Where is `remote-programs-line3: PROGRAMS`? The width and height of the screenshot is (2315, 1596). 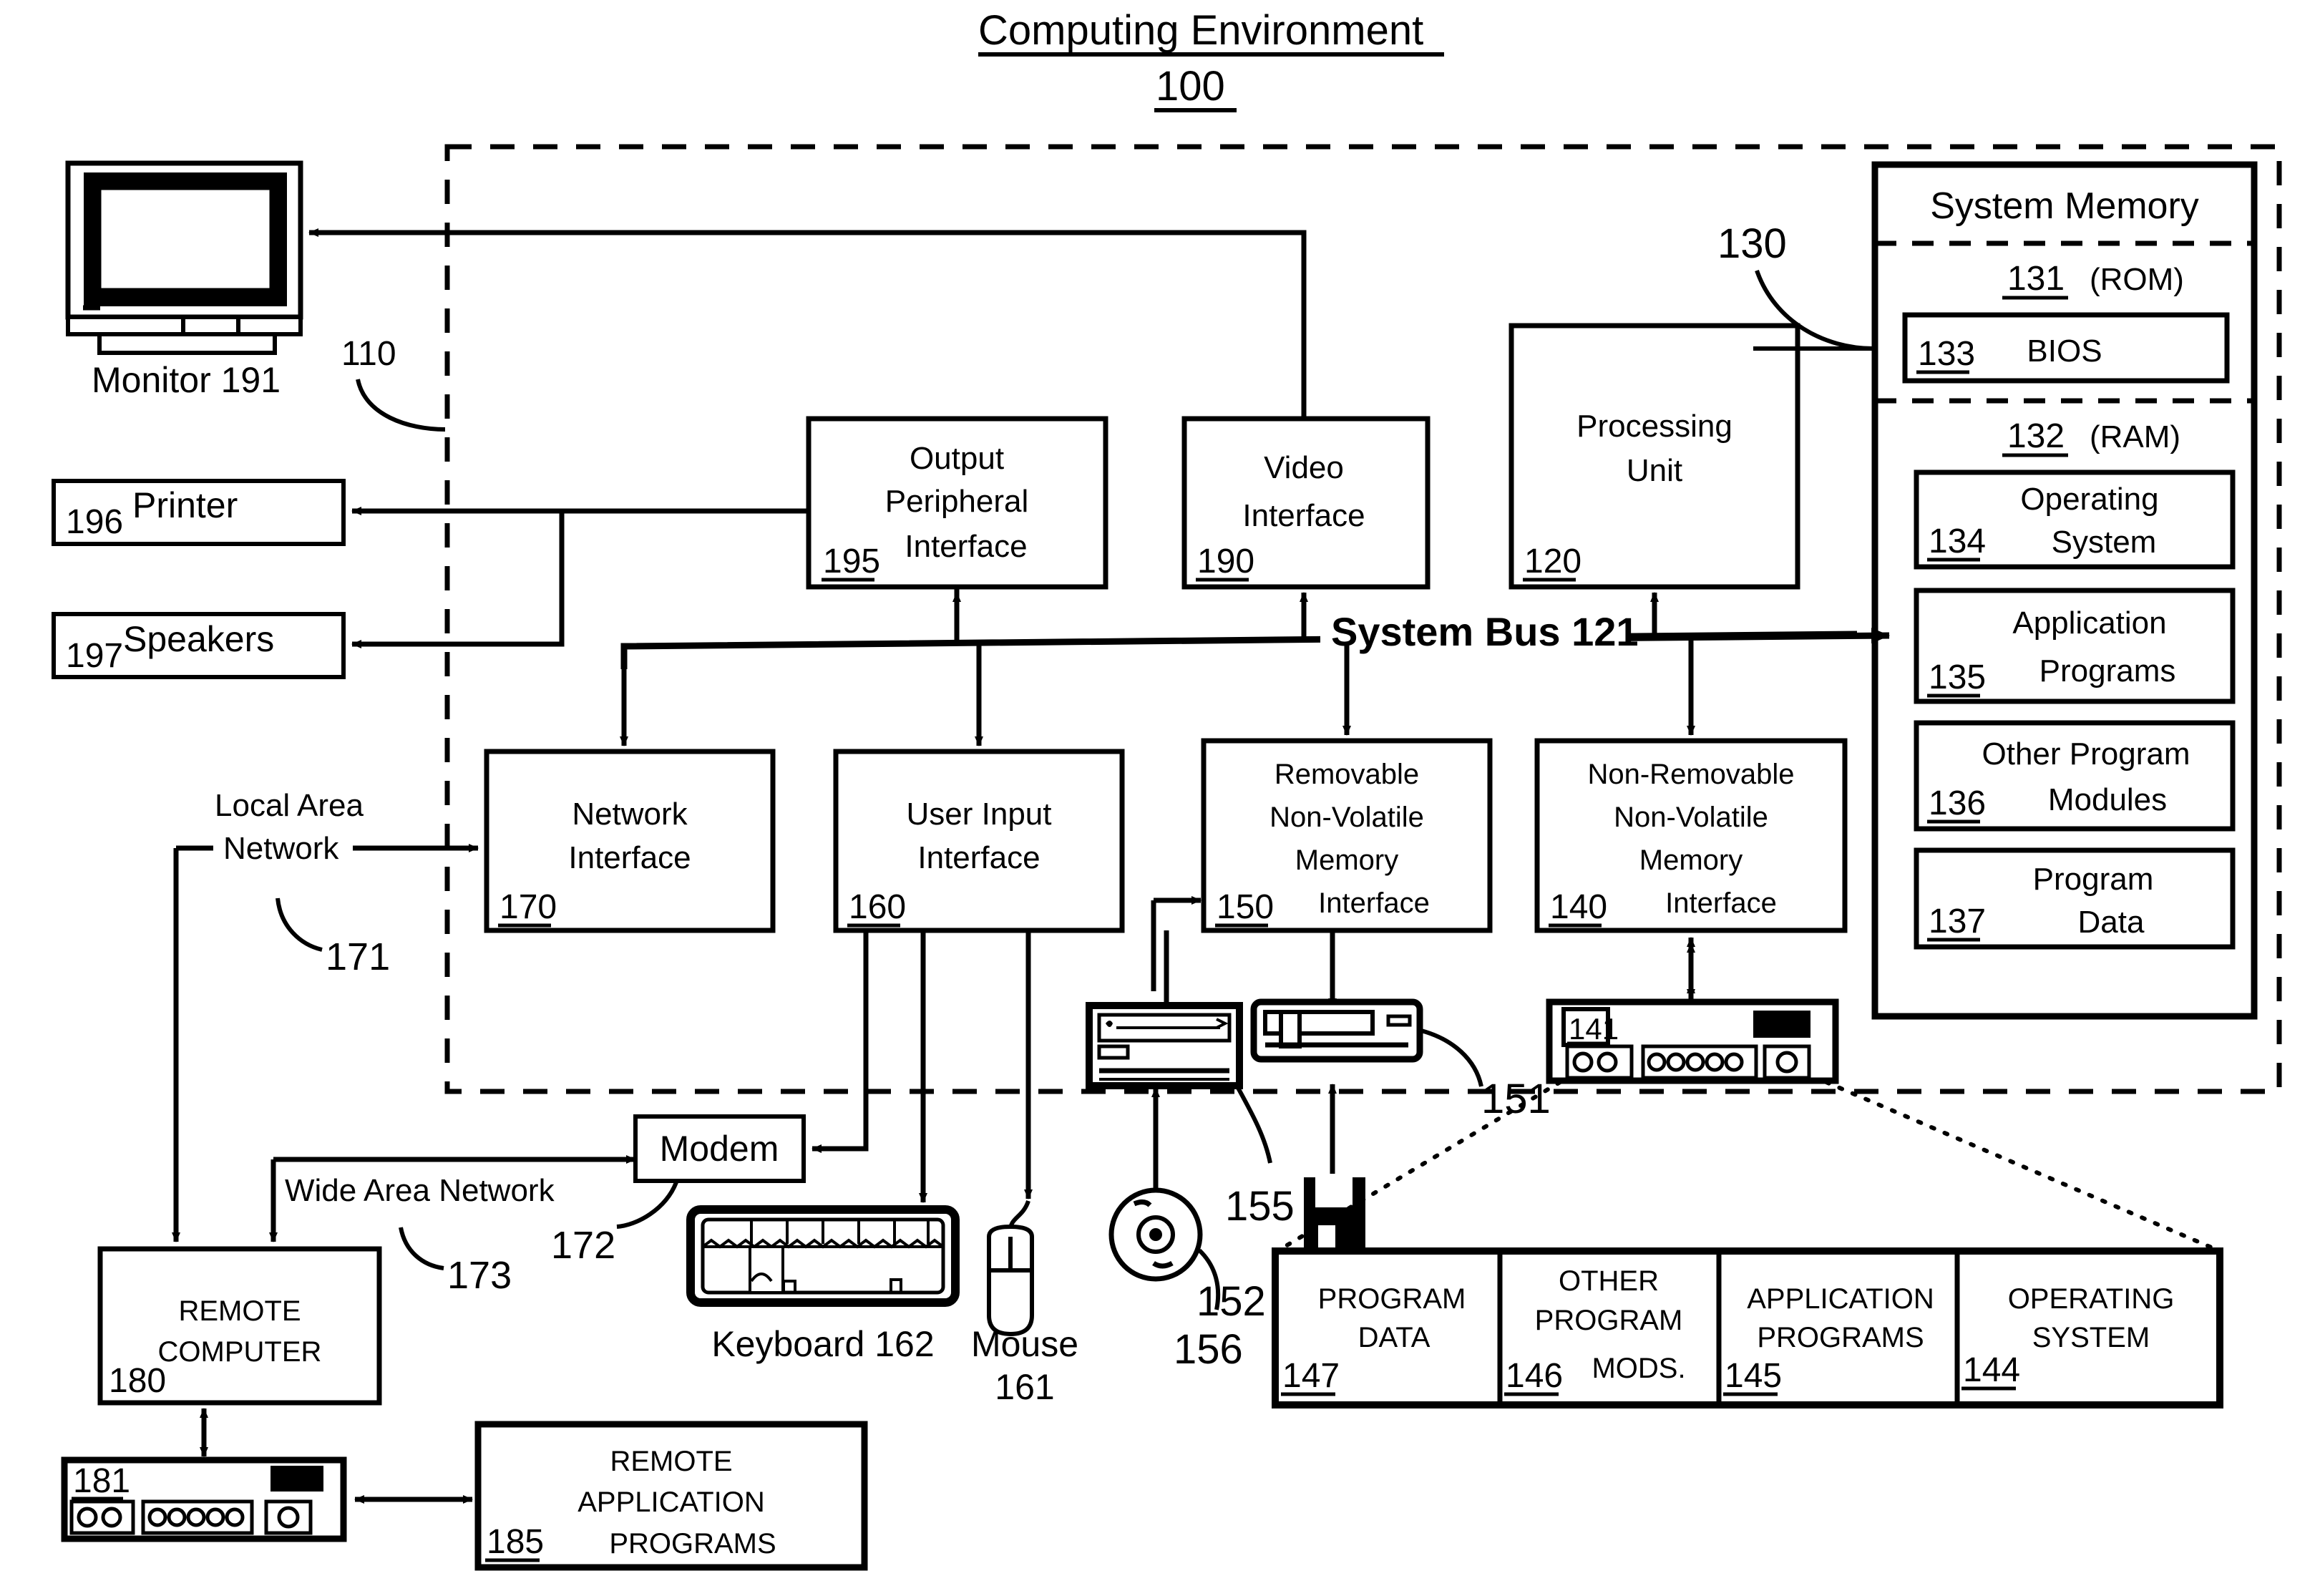
remote-programs-line3: PROGRAMS is located at coordinates (692, 1544).